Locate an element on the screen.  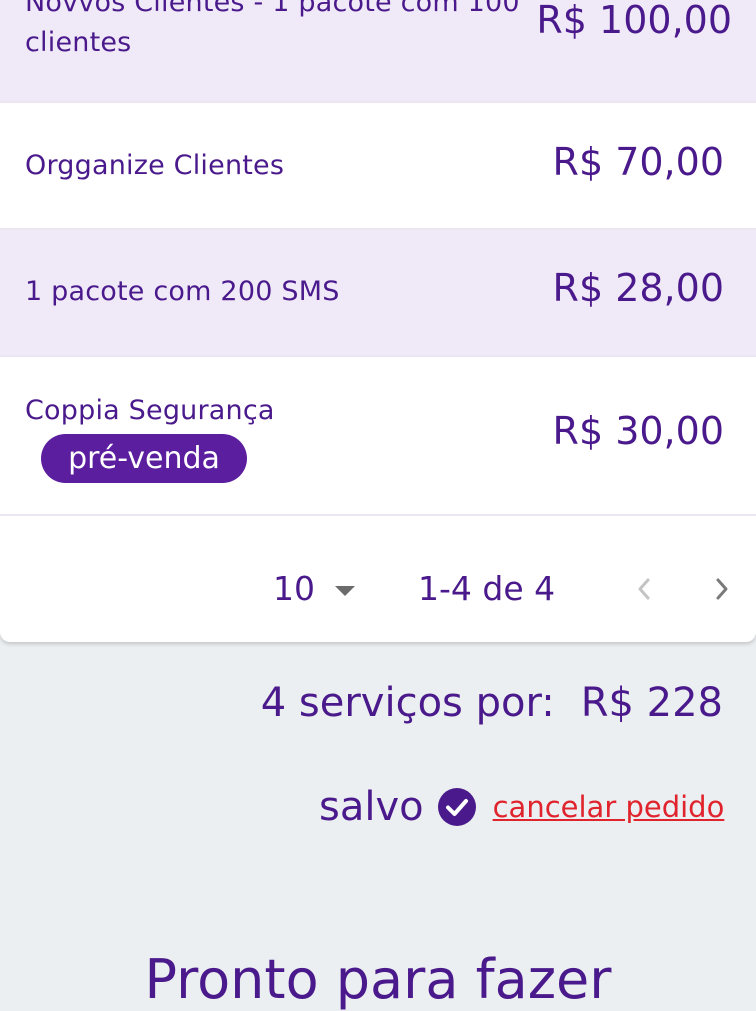
service-name: Coppia Segurança is located at coordinates (150, 410).